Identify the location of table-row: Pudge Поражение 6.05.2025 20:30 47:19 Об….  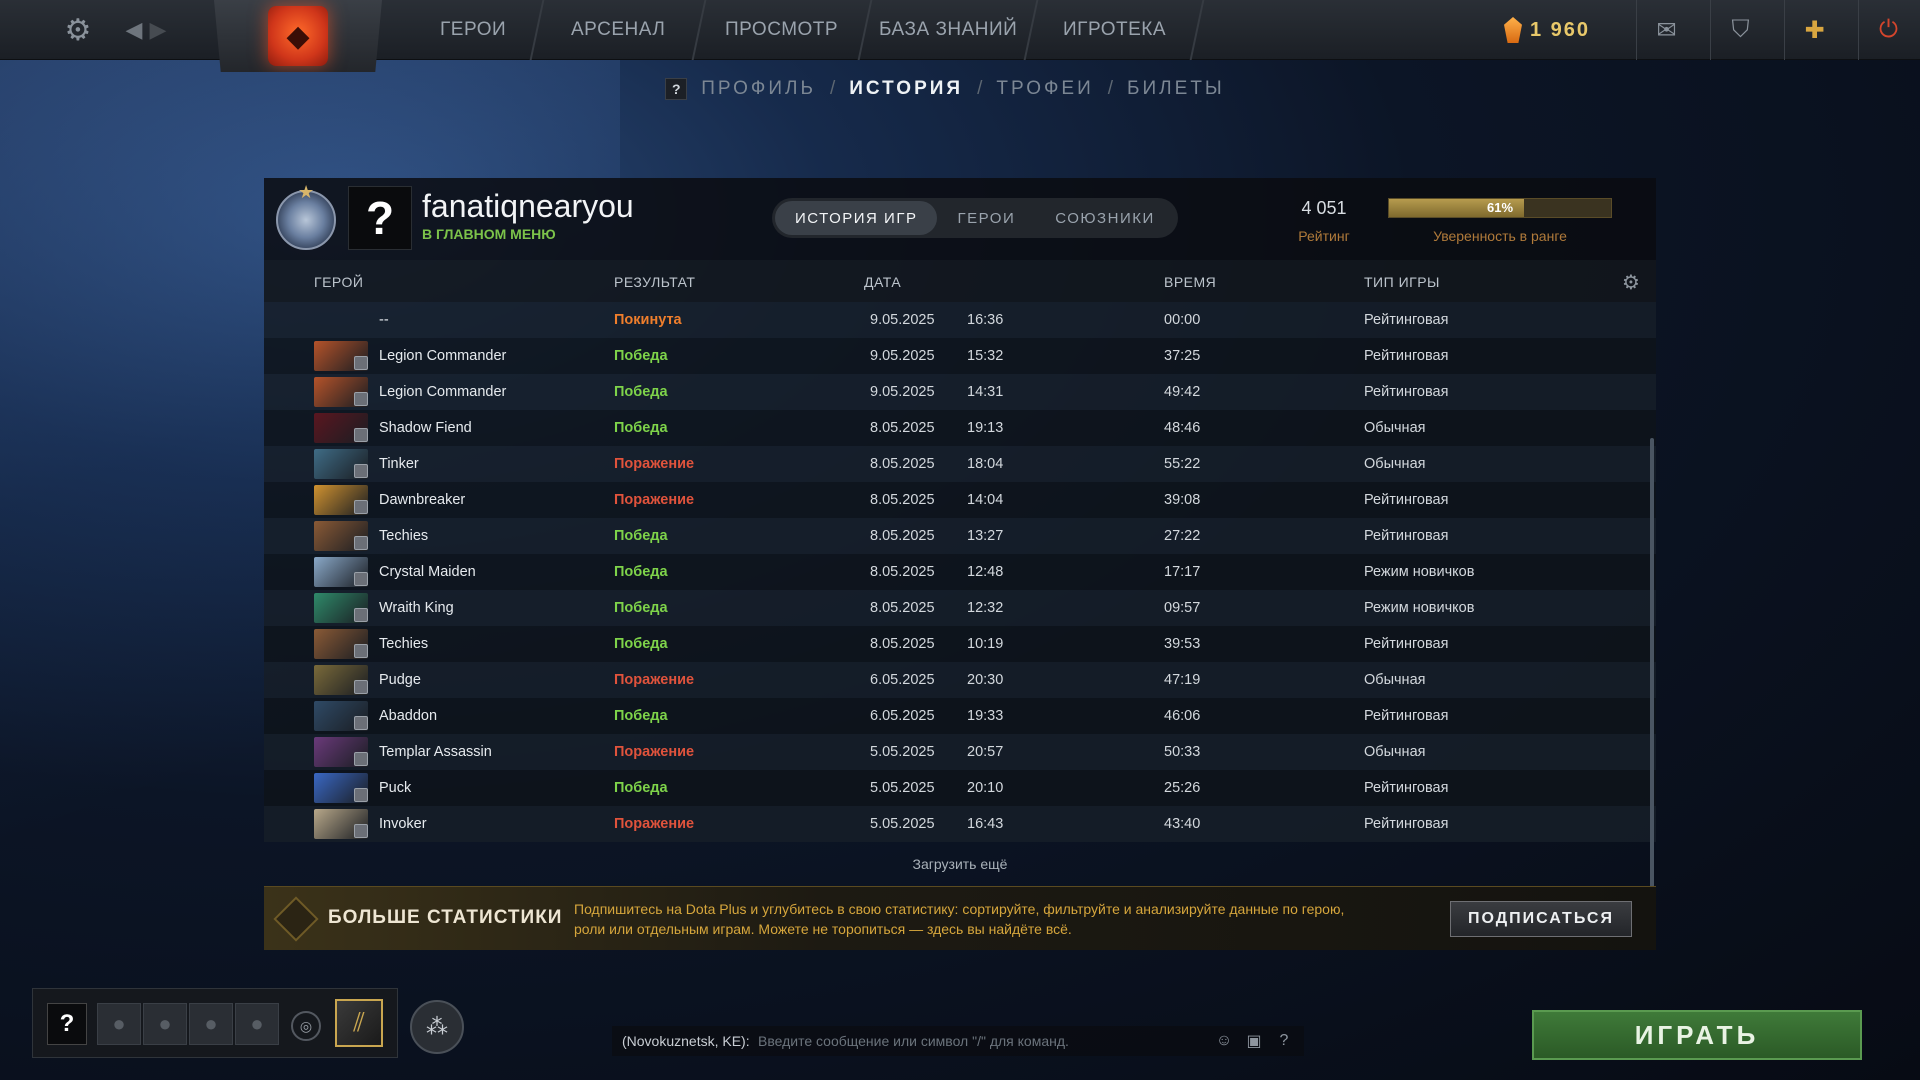
(960, 680).